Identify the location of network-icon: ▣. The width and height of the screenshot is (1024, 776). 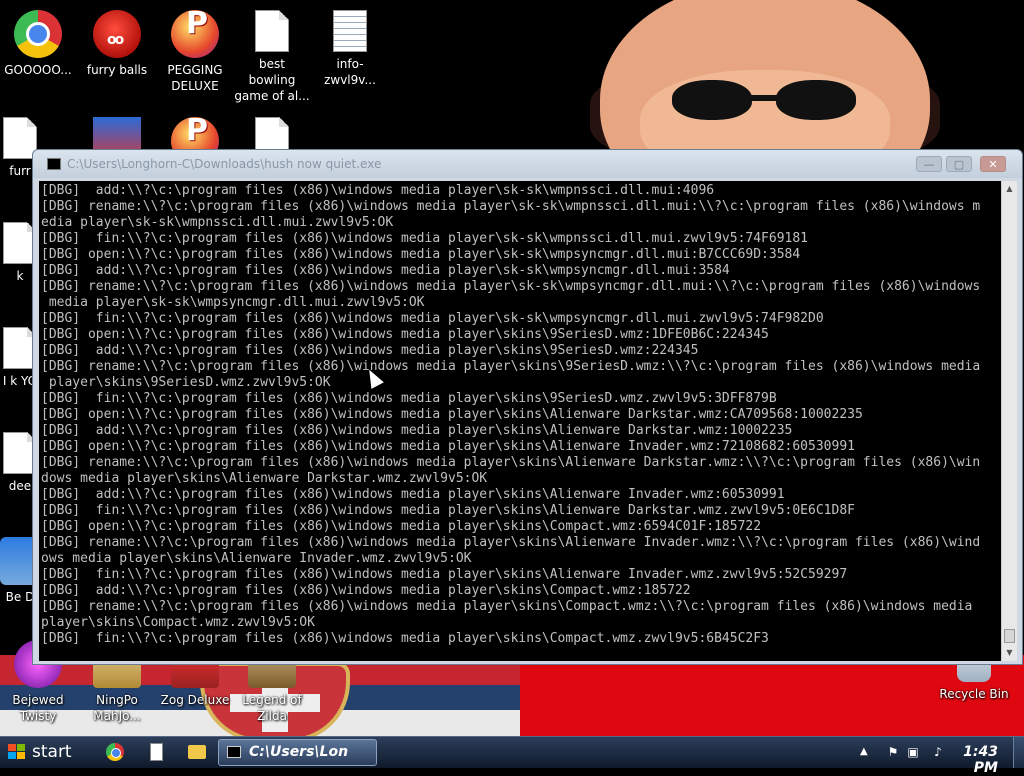
(913, 752).